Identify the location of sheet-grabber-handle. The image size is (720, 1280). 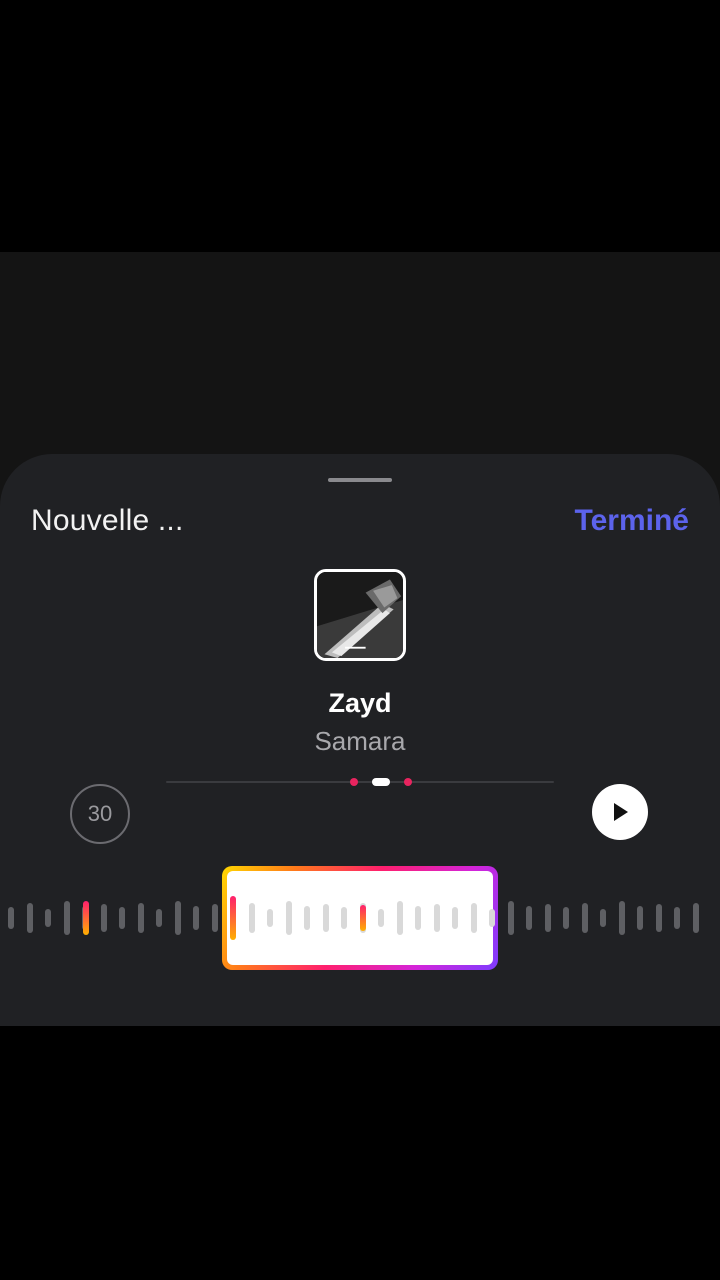
(360, 480).